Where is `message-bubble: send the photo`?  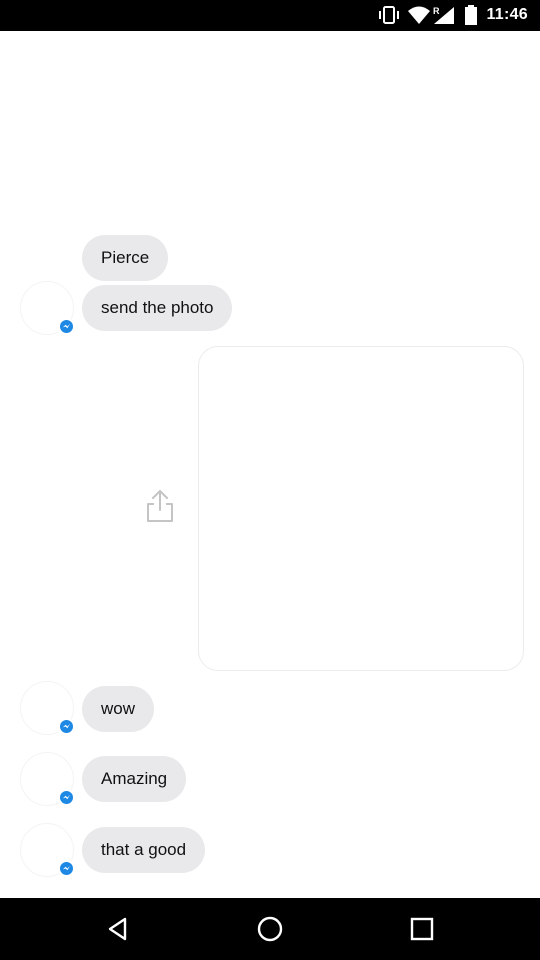
message-bubble: send the photo is located at coordinates (157, 308).